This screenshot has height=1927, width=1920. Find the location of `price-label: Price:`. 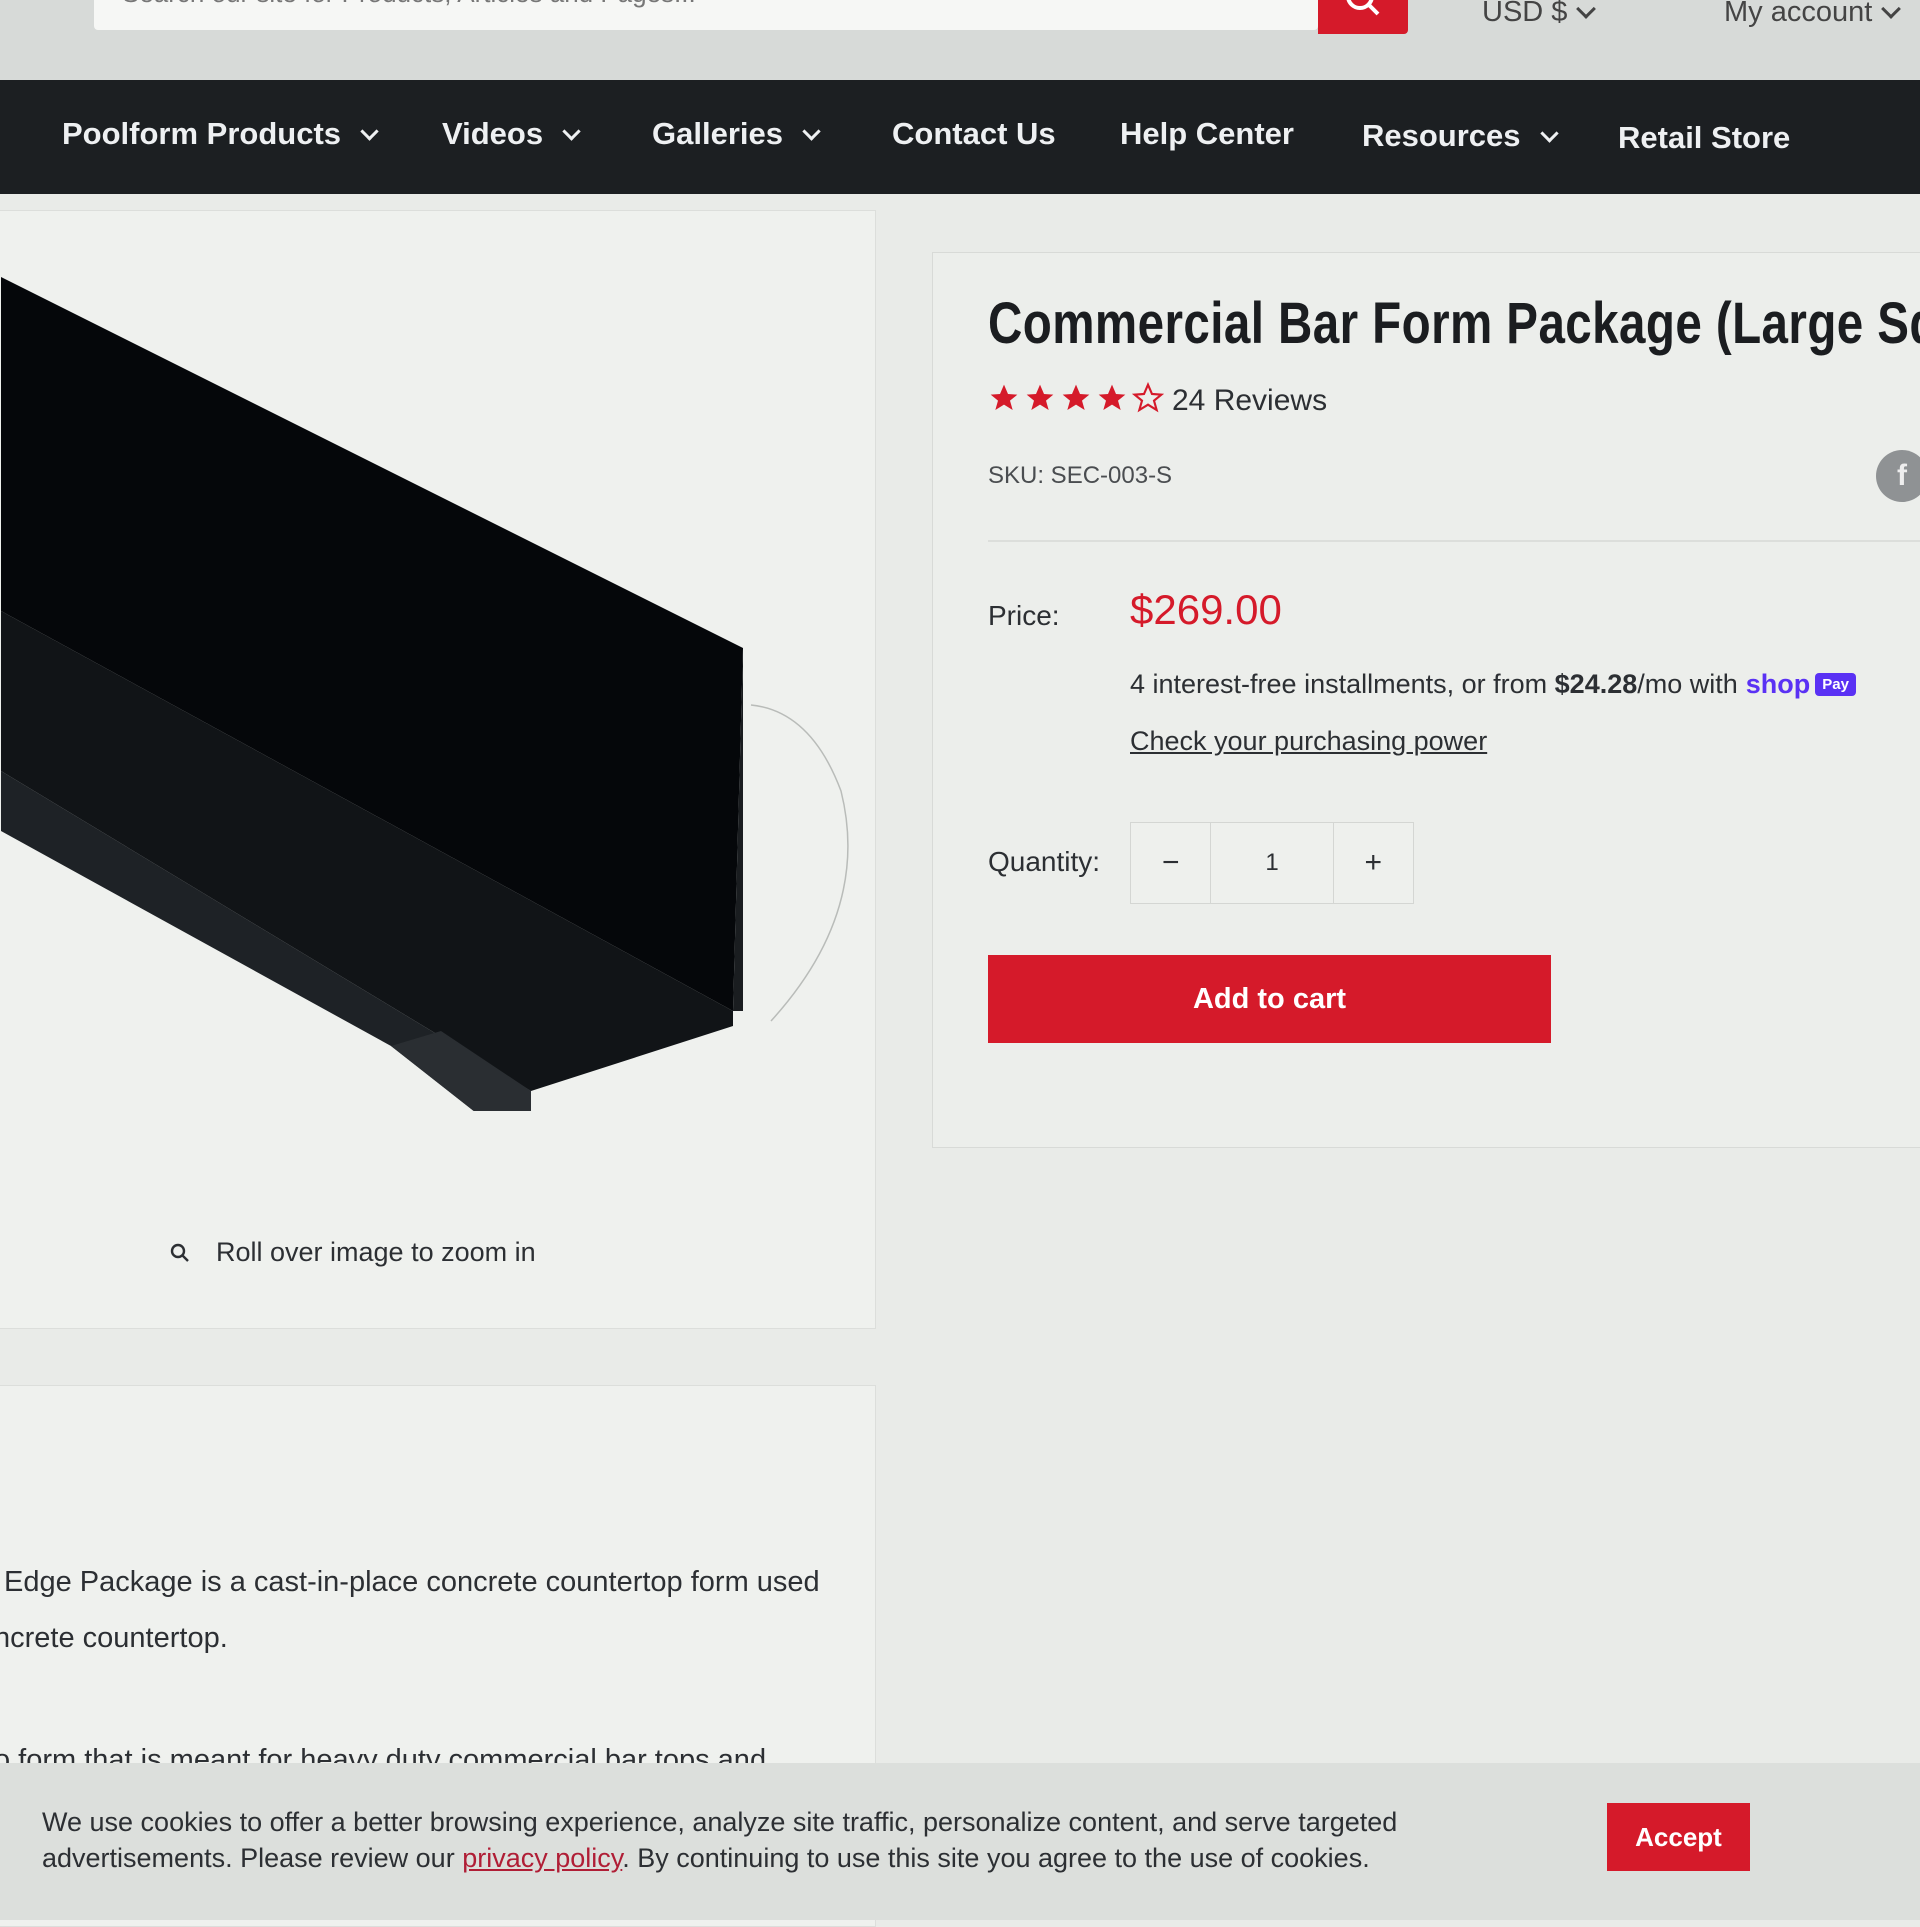

price-label: Price: is located at coordinates (1024, 615).